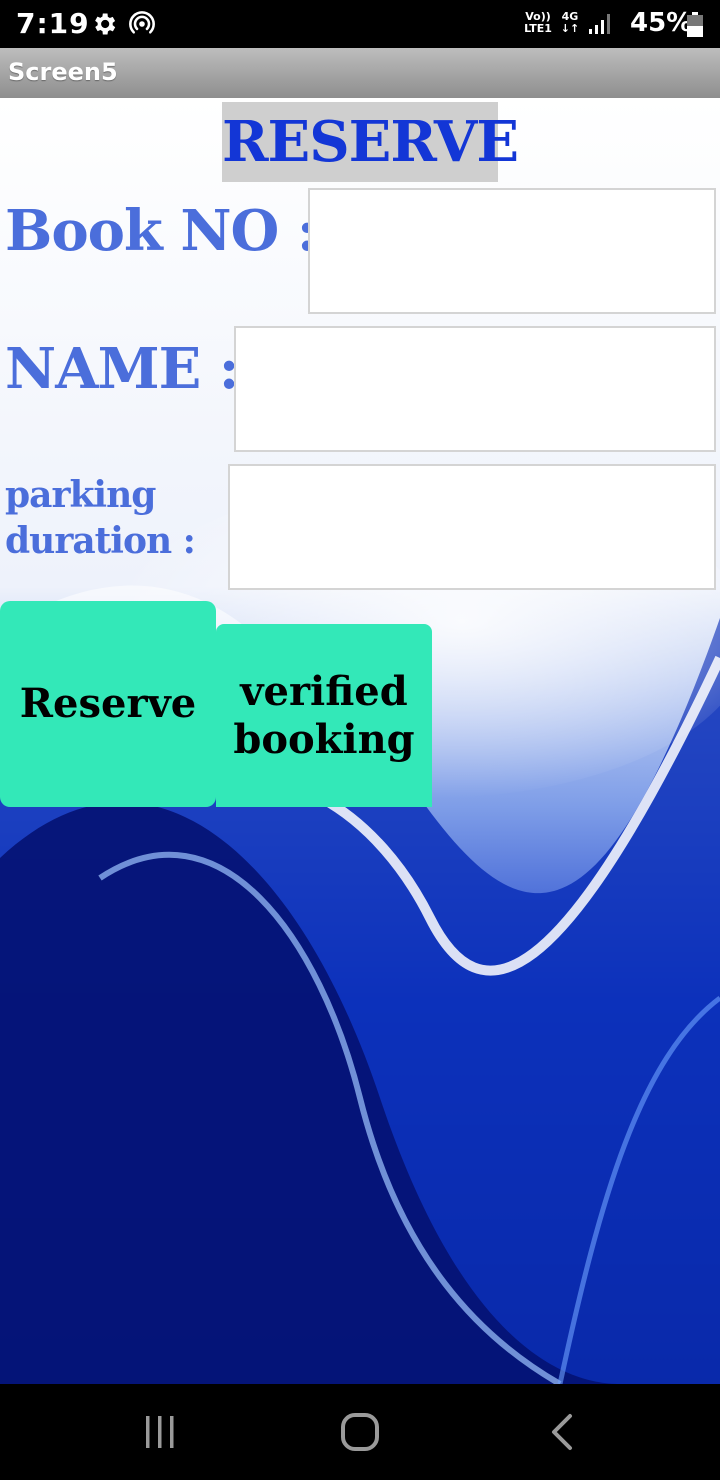  I want to click on navigation-bar, so click(360, 1432).